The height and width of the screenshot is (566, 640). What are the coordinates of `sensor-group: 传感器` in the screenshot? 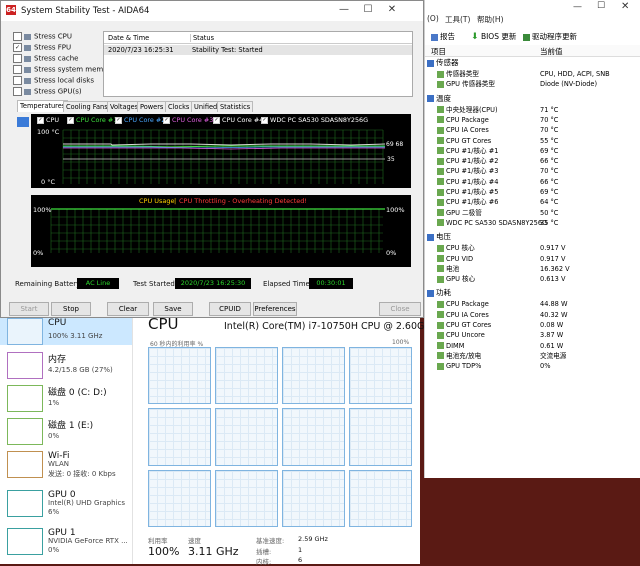 It's located at (532, 63).